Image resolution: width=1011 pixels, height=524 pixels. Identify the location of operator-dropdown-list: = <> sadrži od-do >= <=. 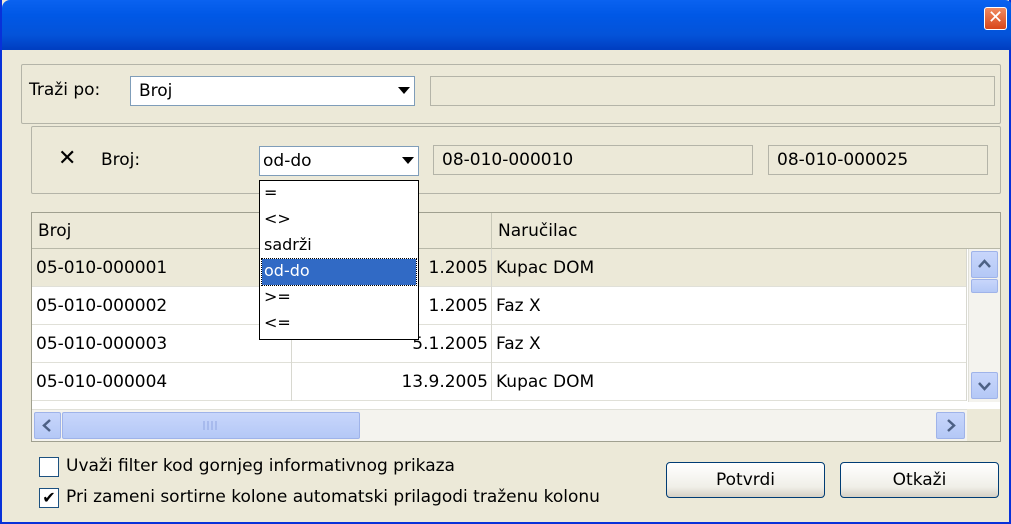
(339, 260).